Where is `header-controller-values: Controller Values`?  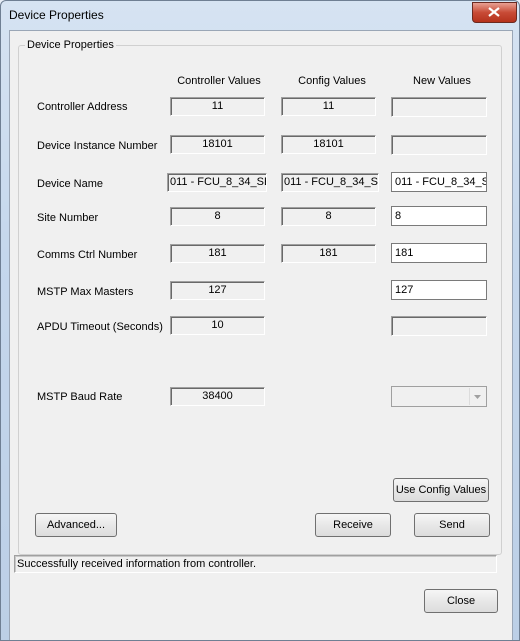
header-controller-values: Controller Values is located at coordinates (219, 81).